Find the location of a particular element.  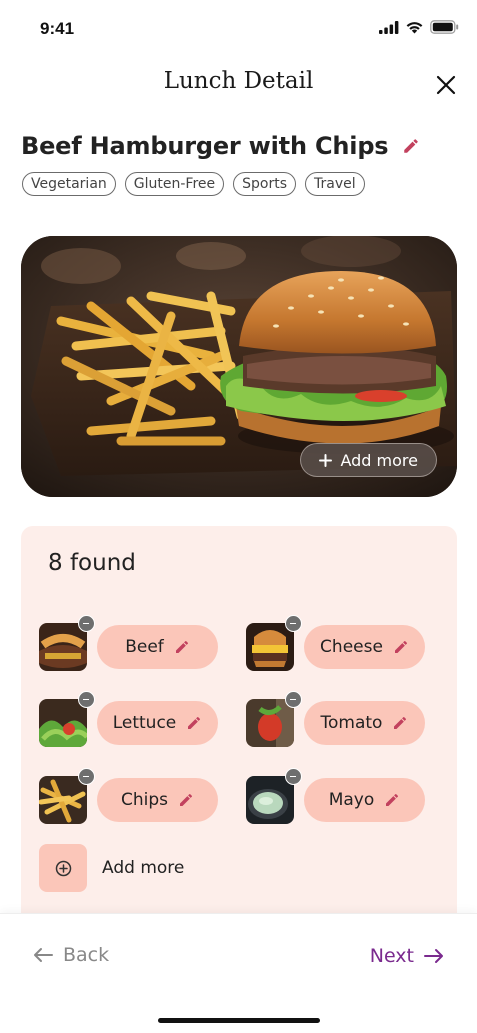

close-icon is located at coordinates (446, 85).